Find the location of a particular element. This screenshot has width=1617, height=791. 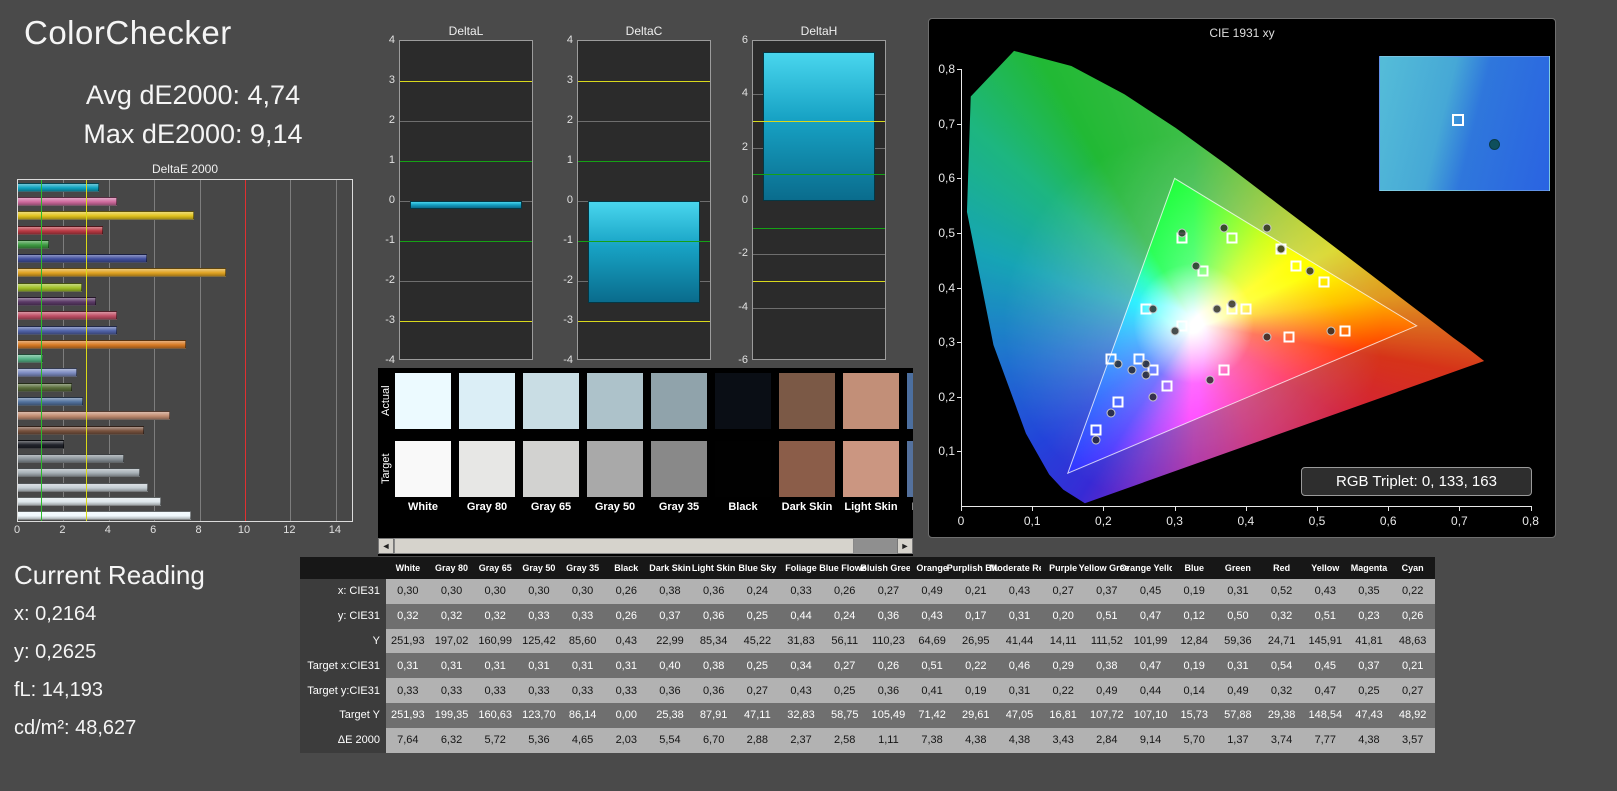

swatch-scrollbar: ◄ ► is located at coordinates (645, 546).